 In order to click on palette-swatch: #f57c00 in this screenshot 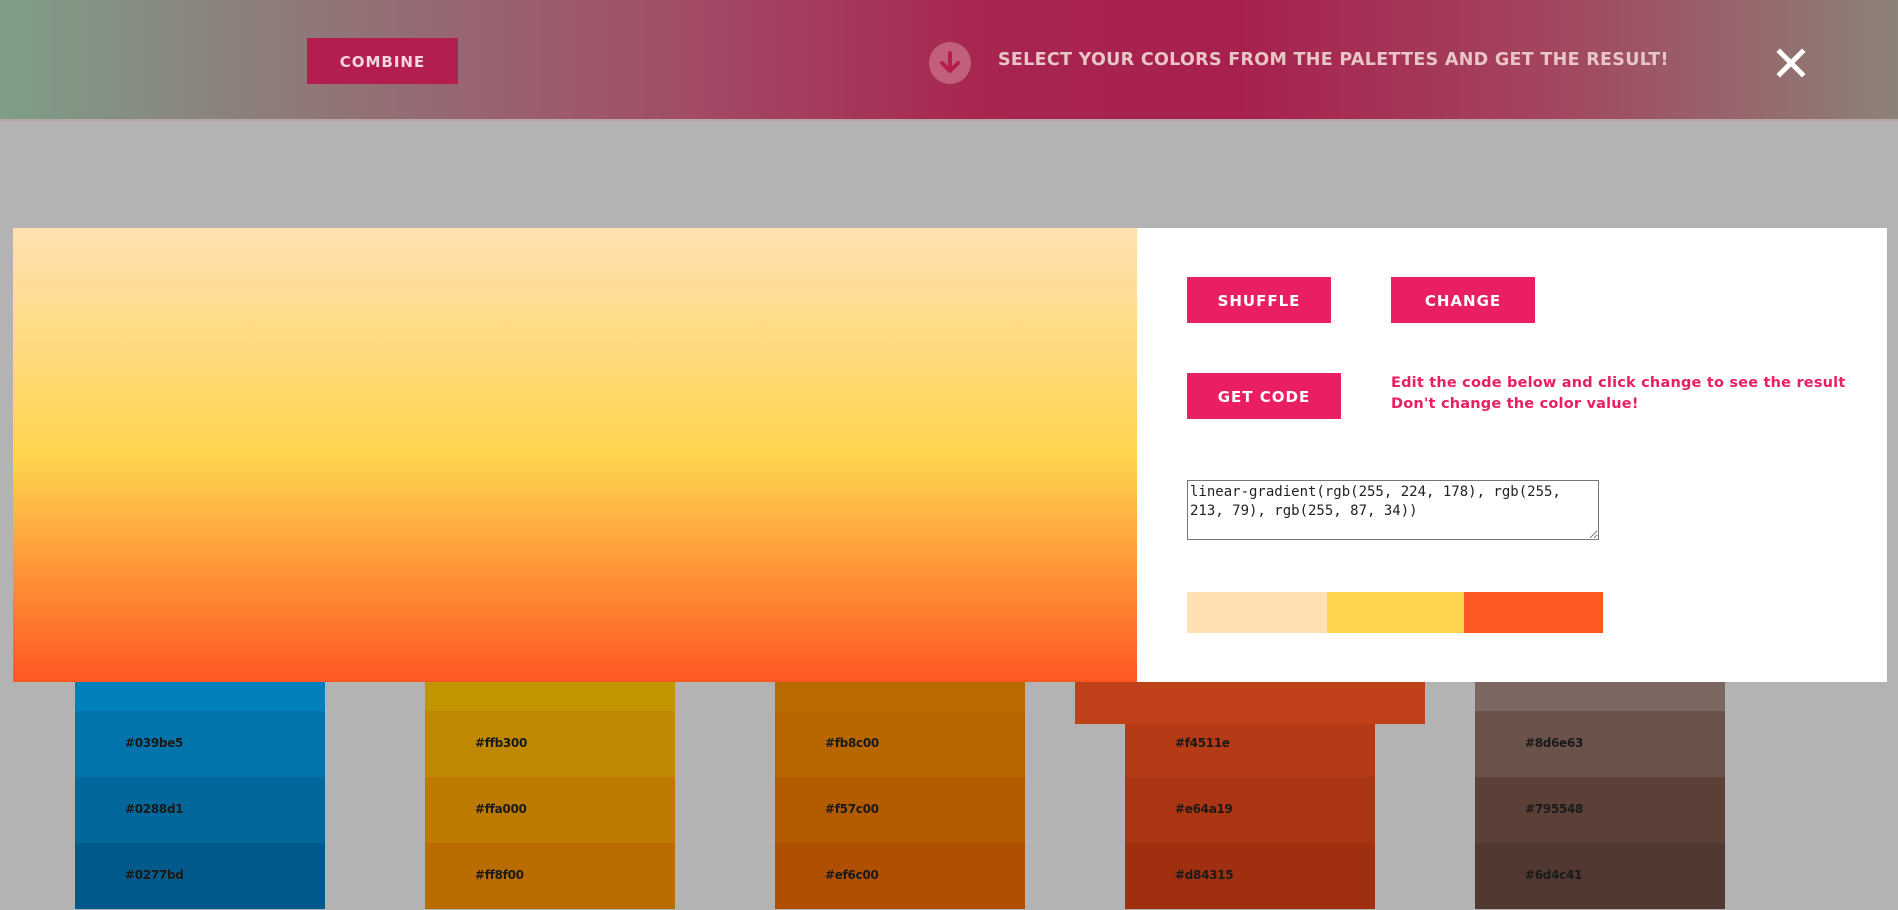, I will do `click(900, 810)`.